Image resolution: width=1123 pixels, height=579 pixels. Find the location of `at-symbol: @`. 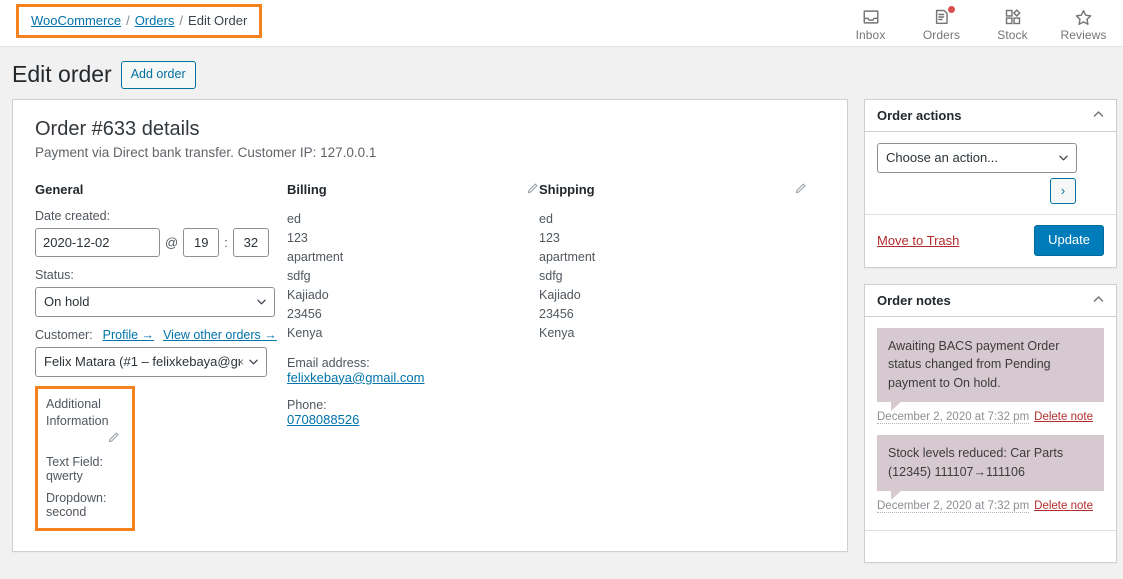

at-symbol: @ is located at coordinates (172, 242).